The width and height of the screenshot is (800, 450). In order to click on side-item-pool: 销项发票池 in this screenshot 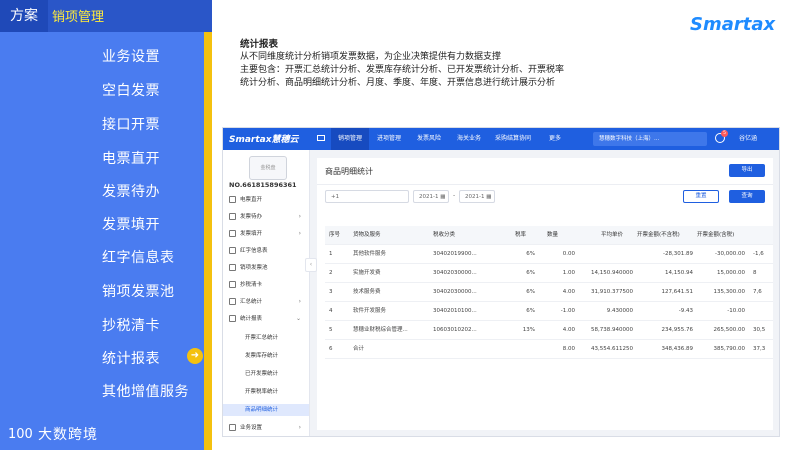, I will do `click(268, 268)`.